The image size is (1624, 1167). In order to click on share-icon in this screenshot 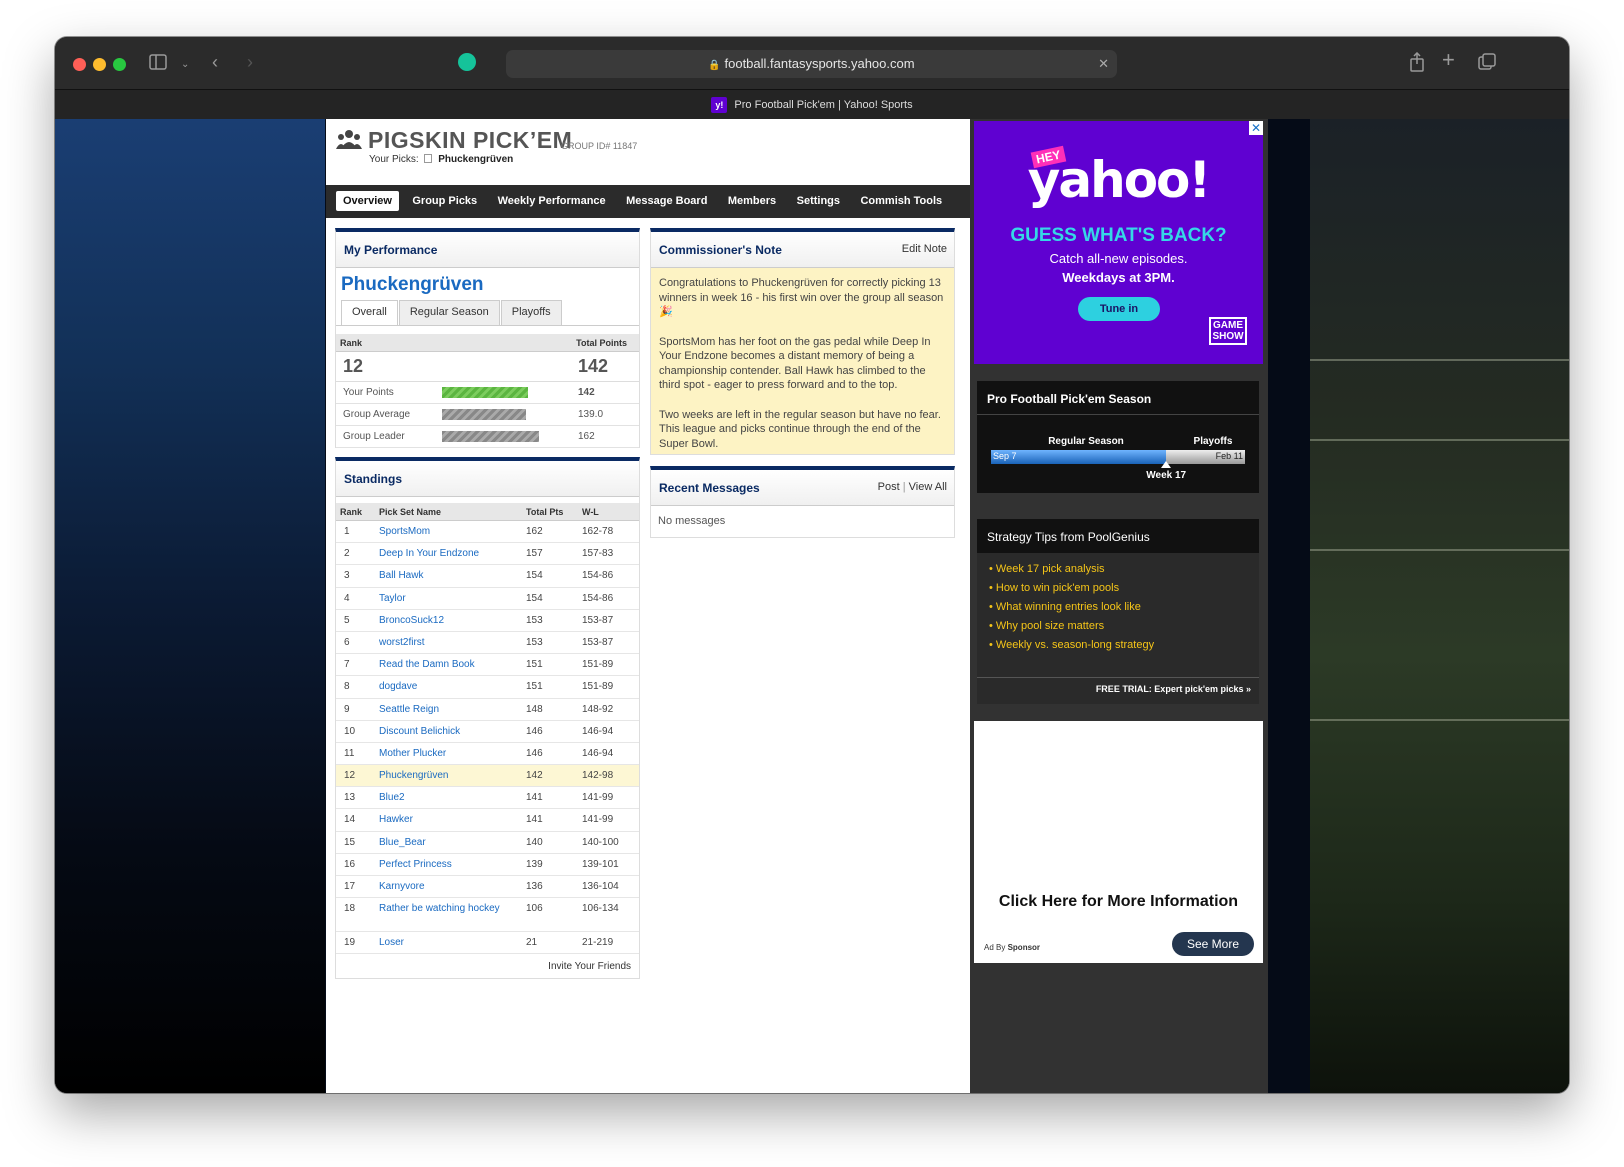, I will do `click(1417, 62)`.